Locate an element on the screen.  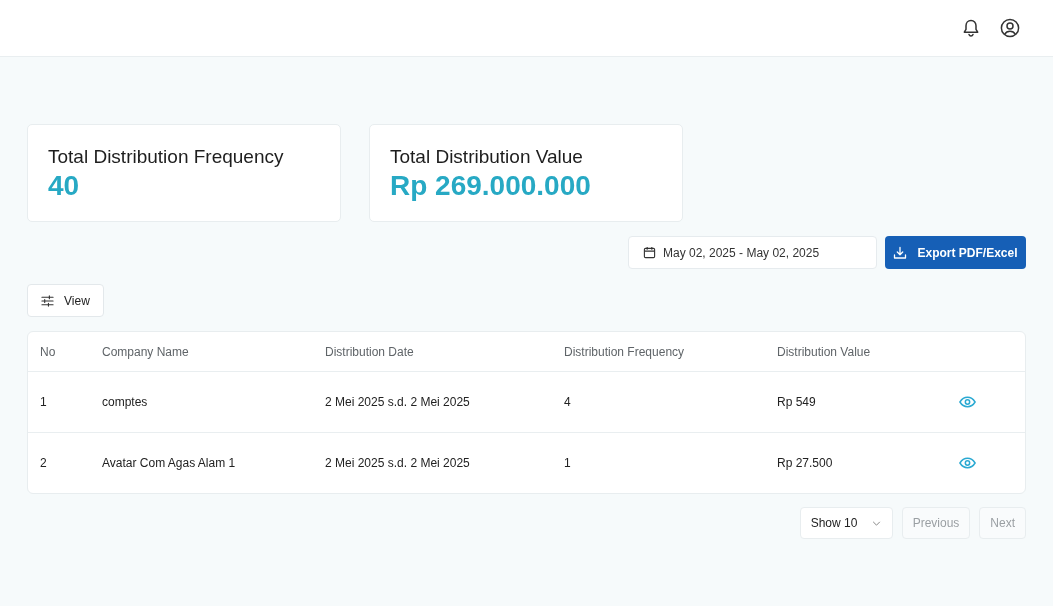
date-range-field: May 02, 2025 - May 02, 2025 is located at coordinates (752, 252).